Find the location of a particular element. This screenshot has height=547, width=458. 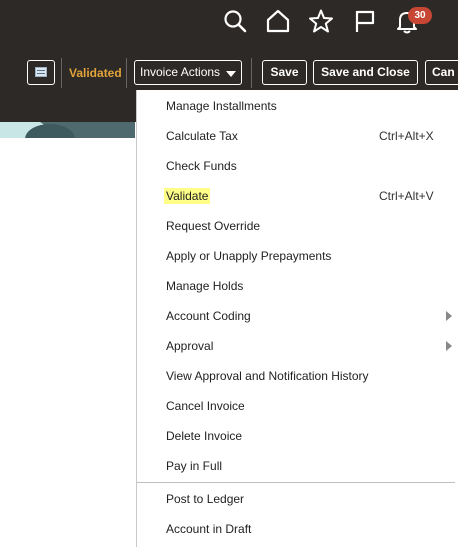

home-icon is located at coordinates (278, 21).